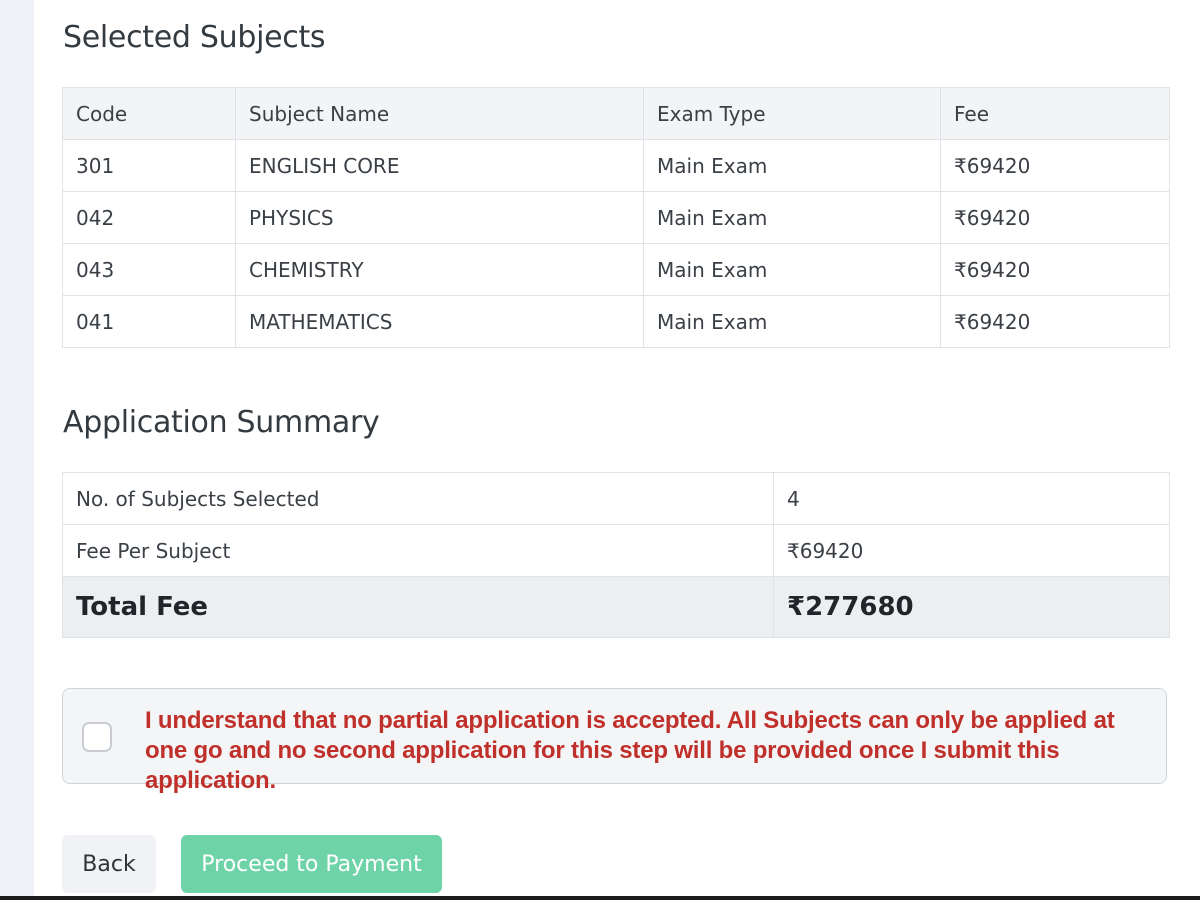 This screenshot has width=1200, height=900. I want to click on subject-code: 043, so click(149, 269).